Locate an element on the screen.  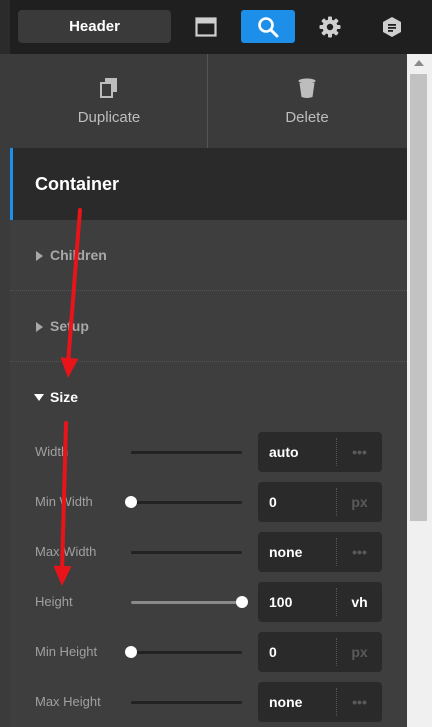
element-title-row: Container is located at coordinates (208, 184).